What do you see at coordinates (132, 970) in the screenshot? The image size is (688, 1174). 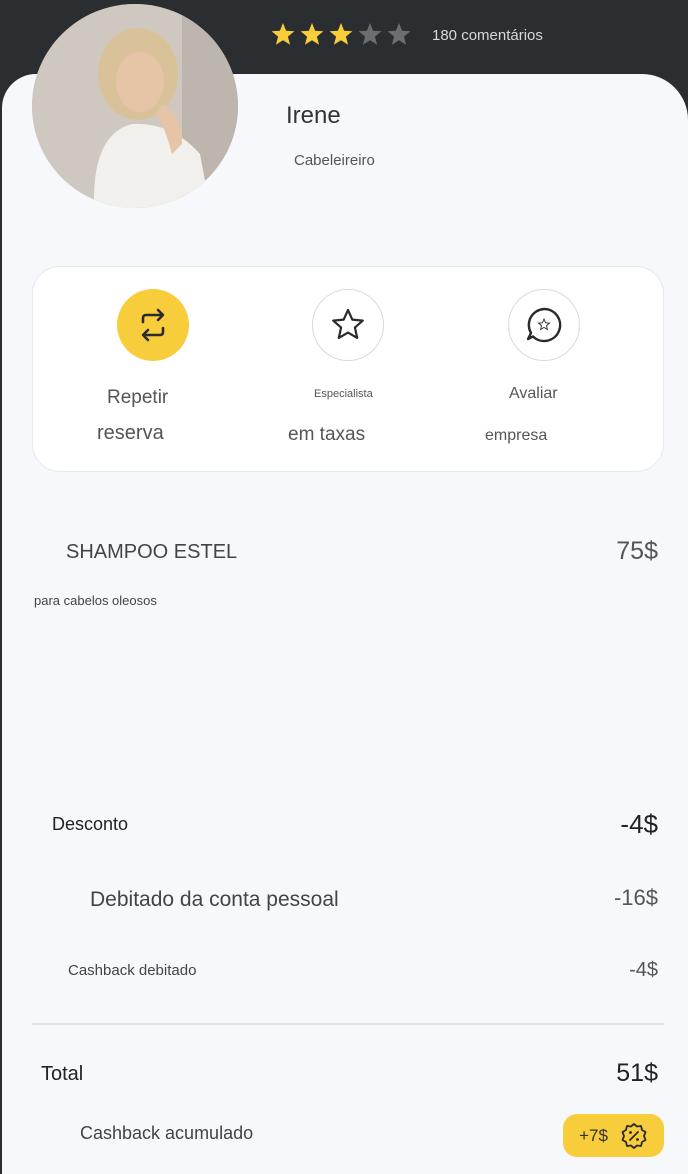 I see `cashback-debited-label: Cashback debitado` at bounding box center [132, 970].